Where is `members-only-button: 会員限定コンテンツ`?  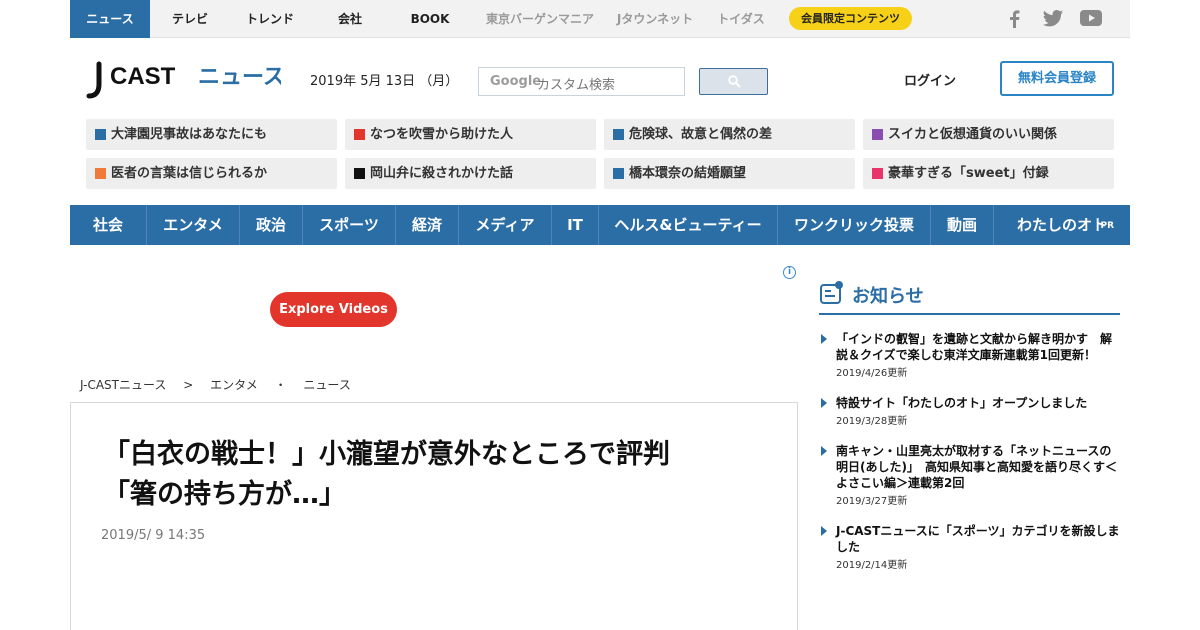
members-only-button: 会員限定コンテンツ is located at coordinates (850, 18).